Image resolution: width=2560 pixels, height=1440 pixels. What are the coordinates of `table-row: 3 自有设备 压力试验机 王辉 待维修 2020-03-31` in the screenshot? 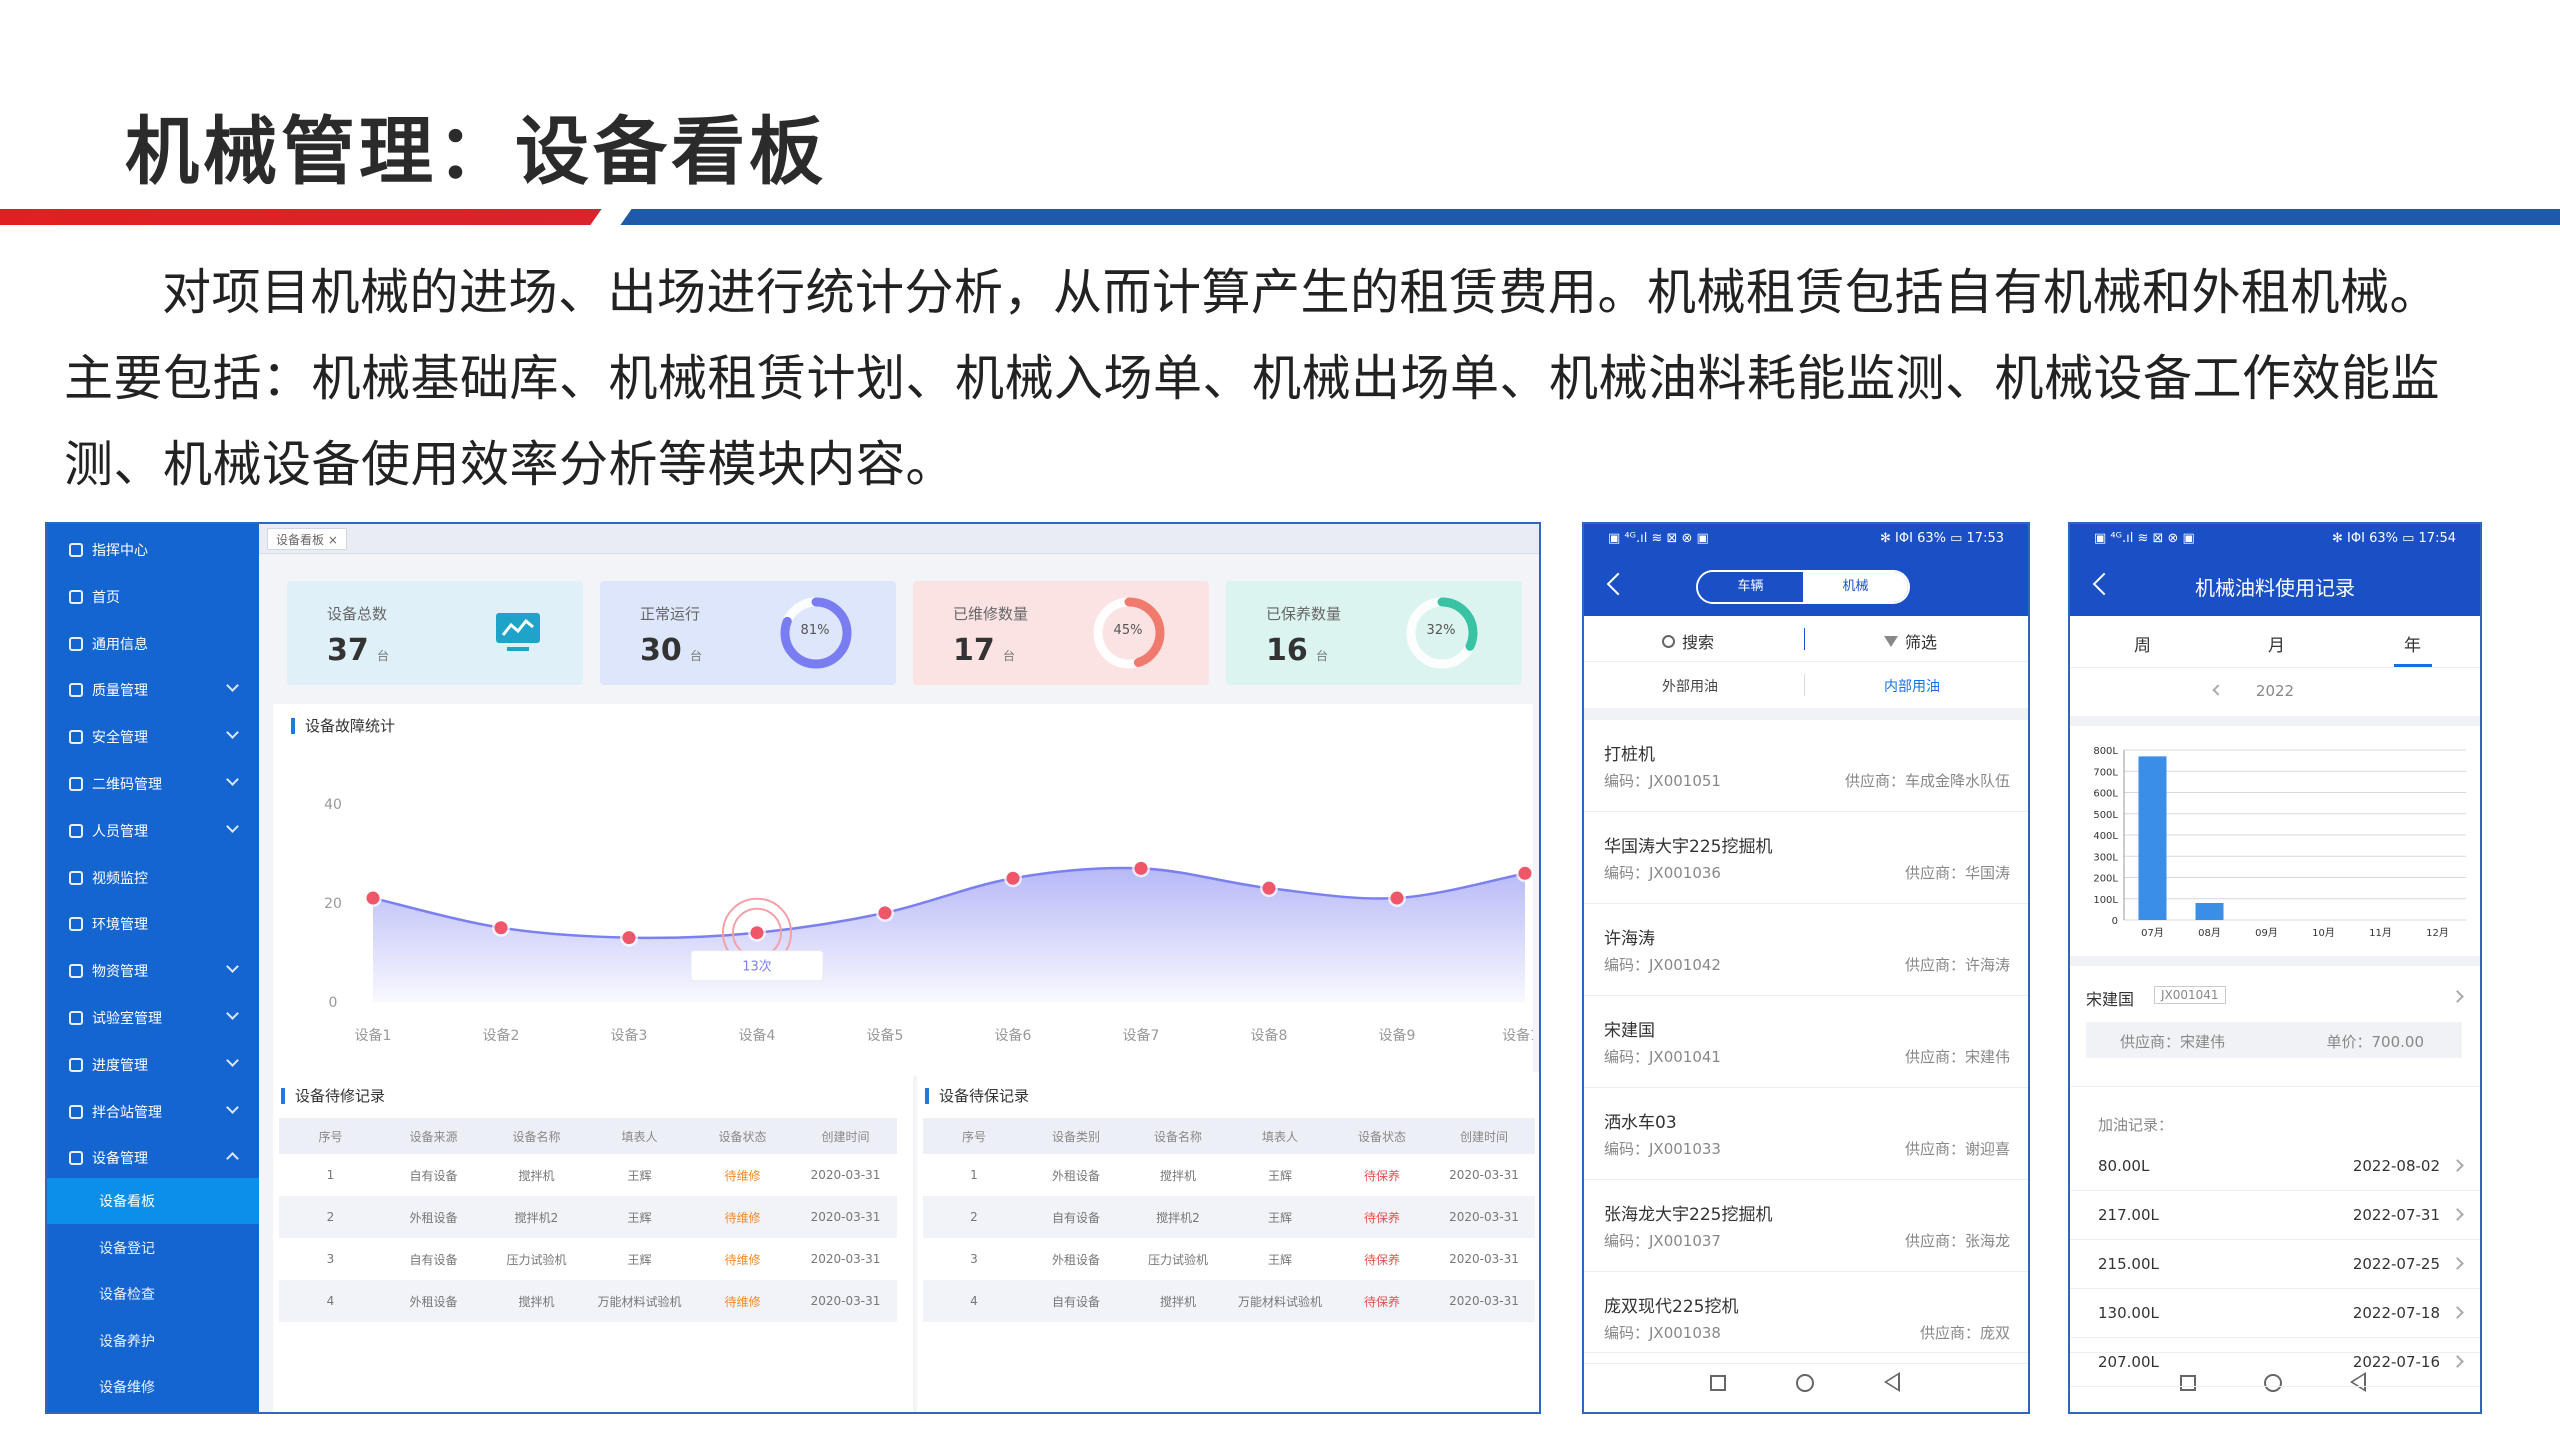 It's located at (588, 1259).